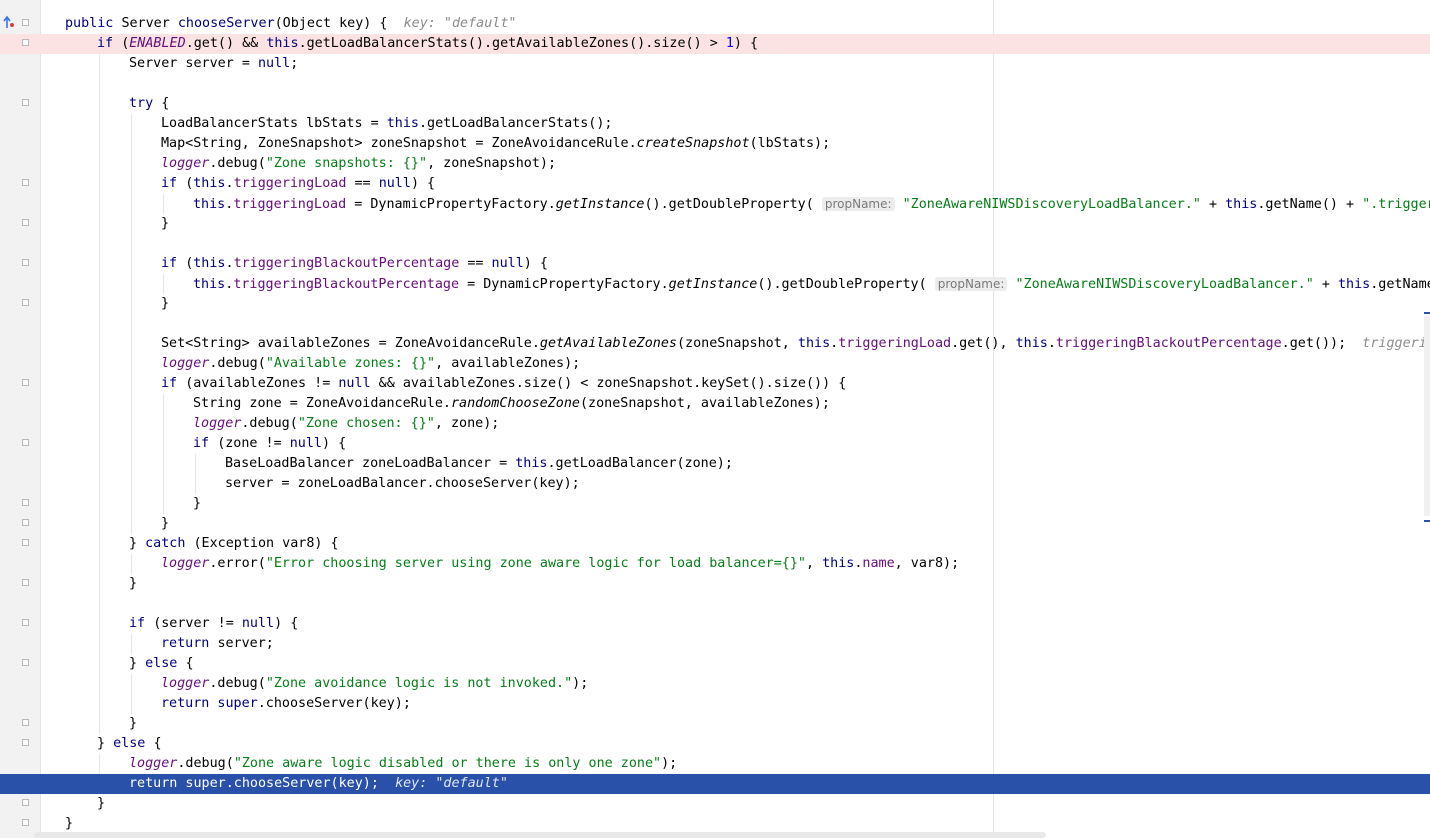 The image size is (1430, 838). I want to click on code-line: logger.debug("Zone chosen: {}", zone);, so click(715, 424).